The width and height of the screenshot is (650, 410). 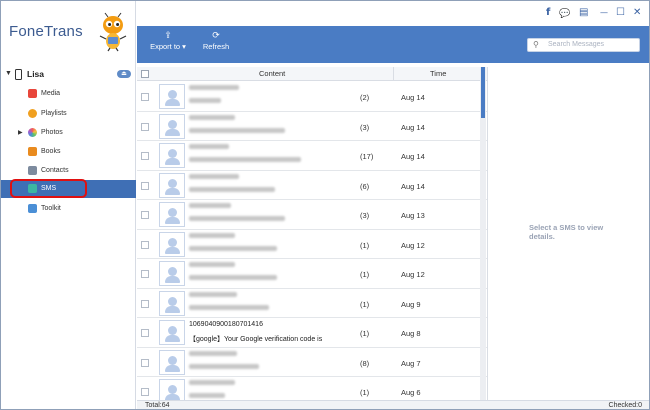 I want to click on sms-highlight-ring, so click(x=48, y=188).